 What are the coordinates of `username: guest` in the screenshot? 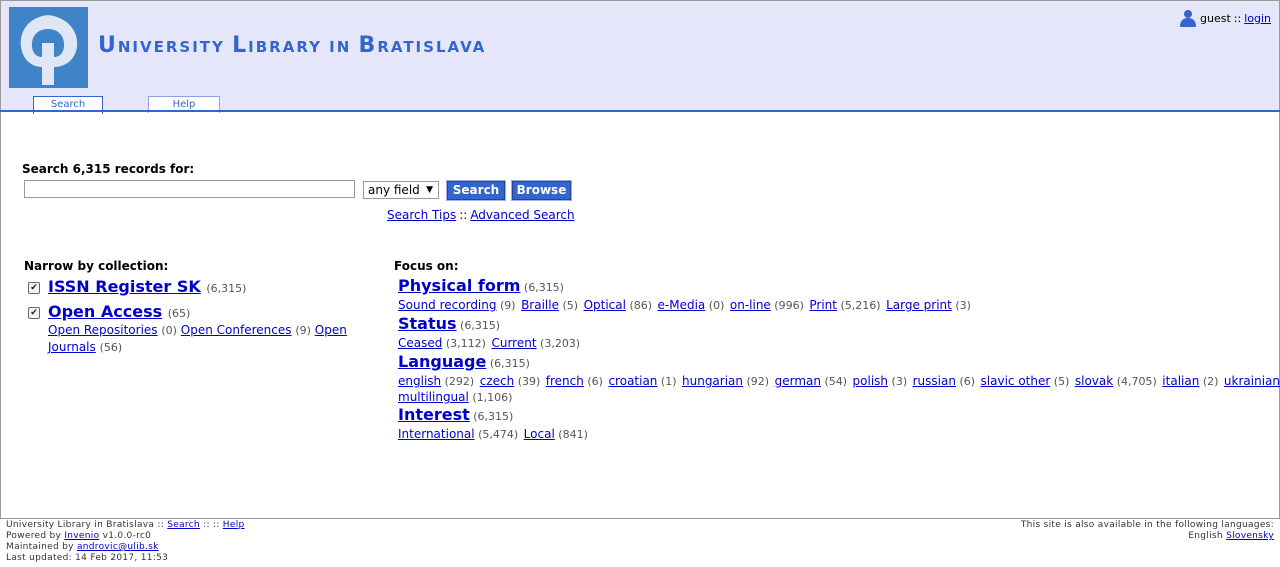 It's located at (1215, 18).